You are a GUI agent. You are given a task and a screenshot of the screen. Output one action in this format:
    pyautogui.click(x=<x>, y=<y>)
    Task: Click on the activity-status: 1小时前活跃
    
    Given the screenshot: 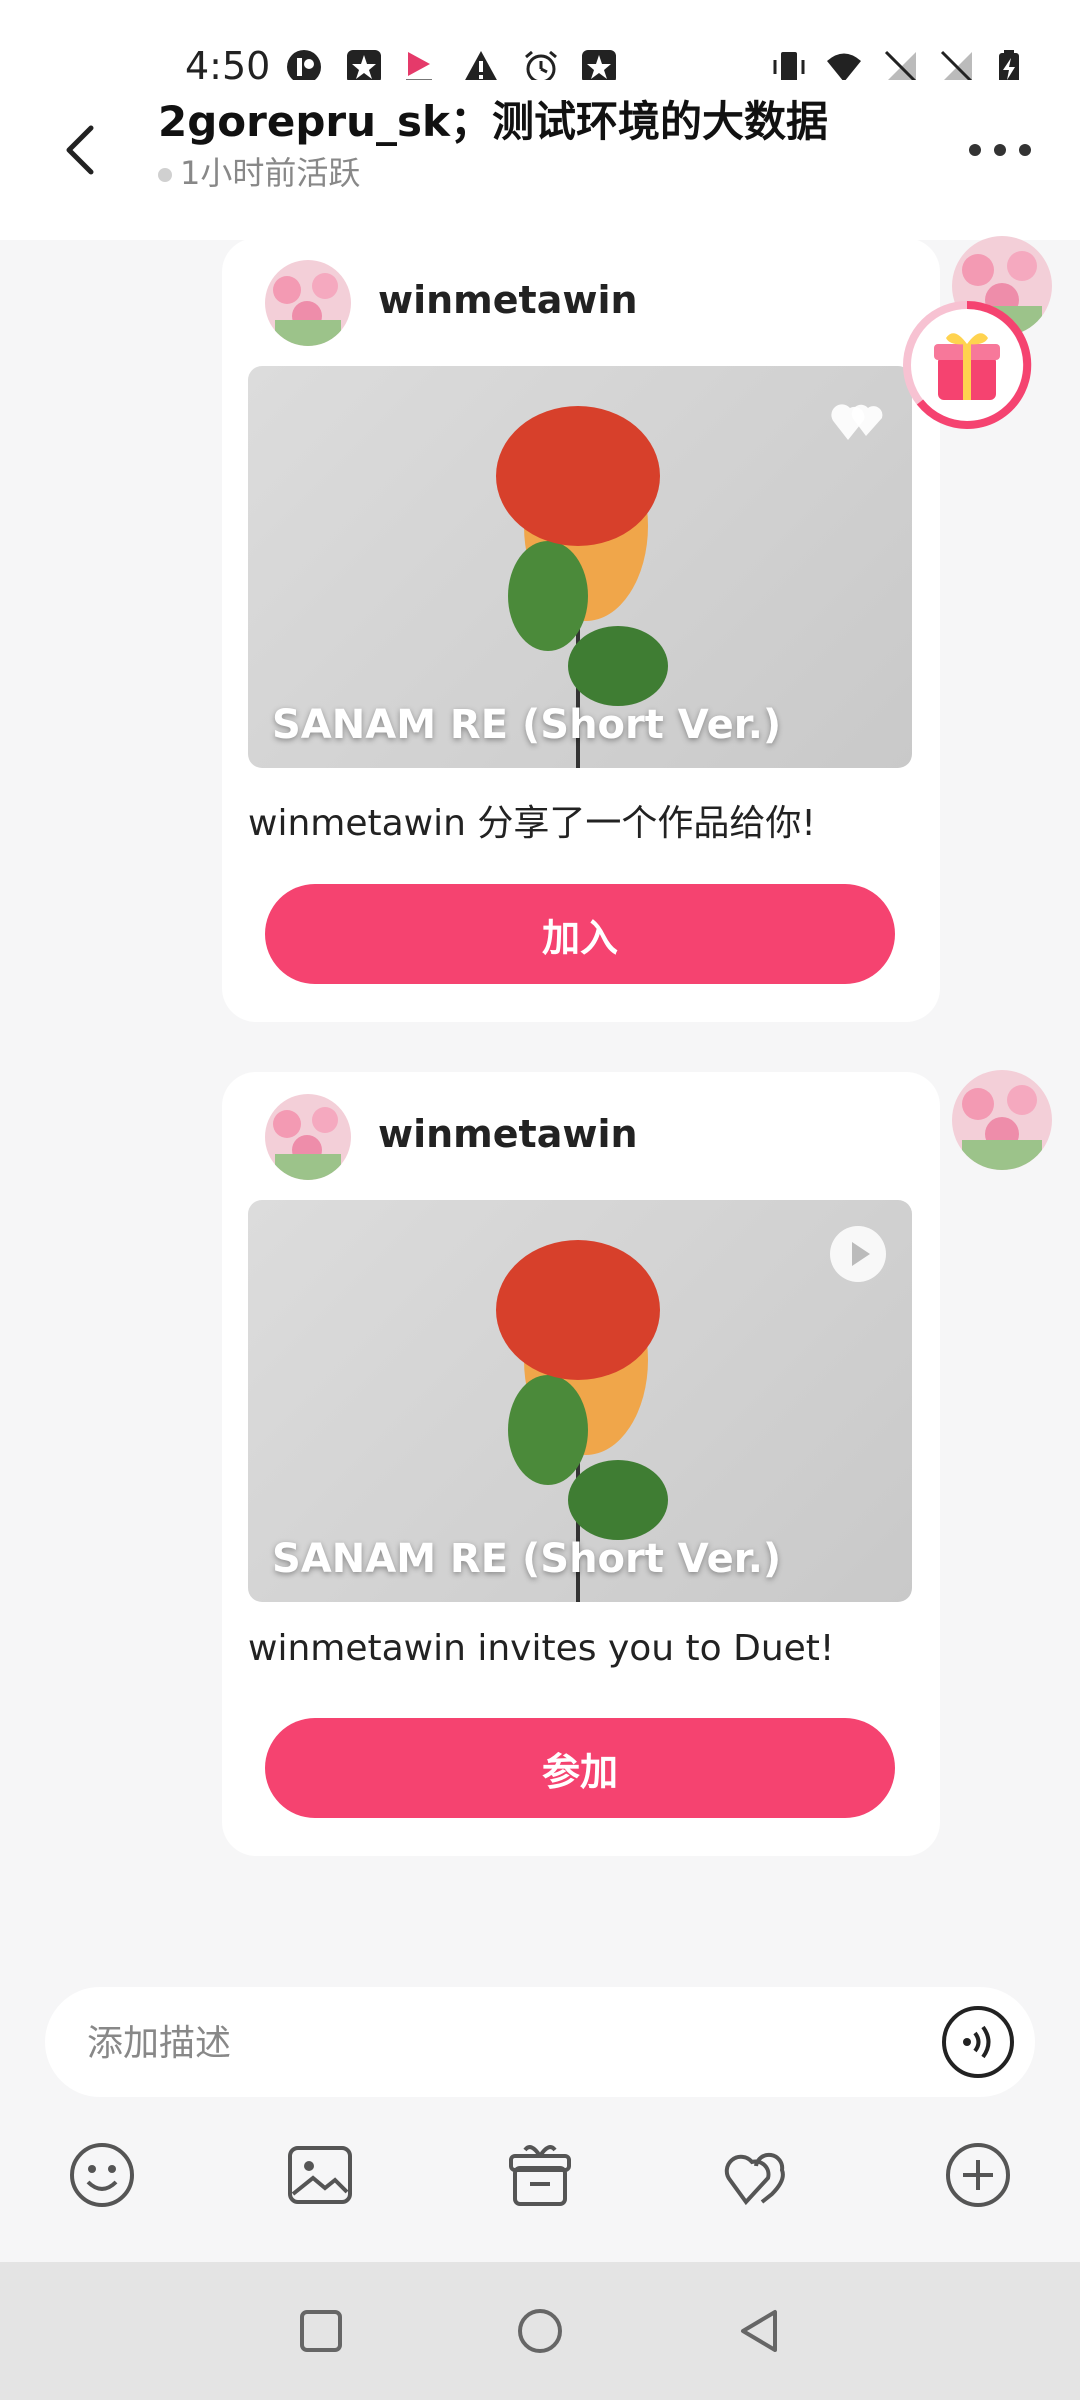 What is the action you would take?
    pyautogui.click(x=259, y=171)
    